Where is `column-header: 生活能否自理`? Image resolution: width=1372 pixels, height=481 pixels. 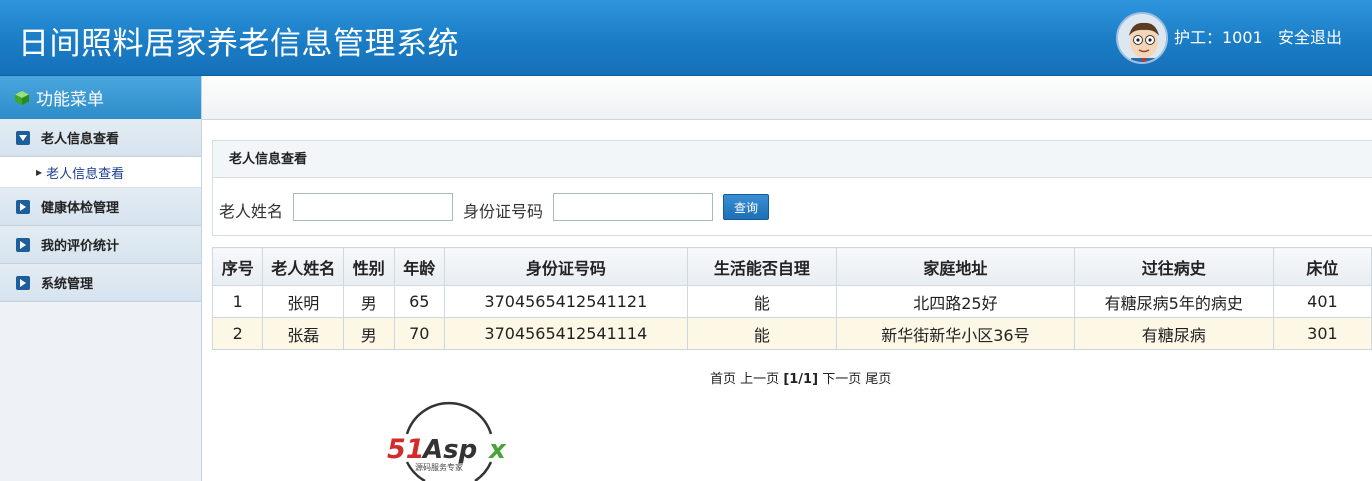 column-header: 生活能否自理 is located at coordinates (762, 266).